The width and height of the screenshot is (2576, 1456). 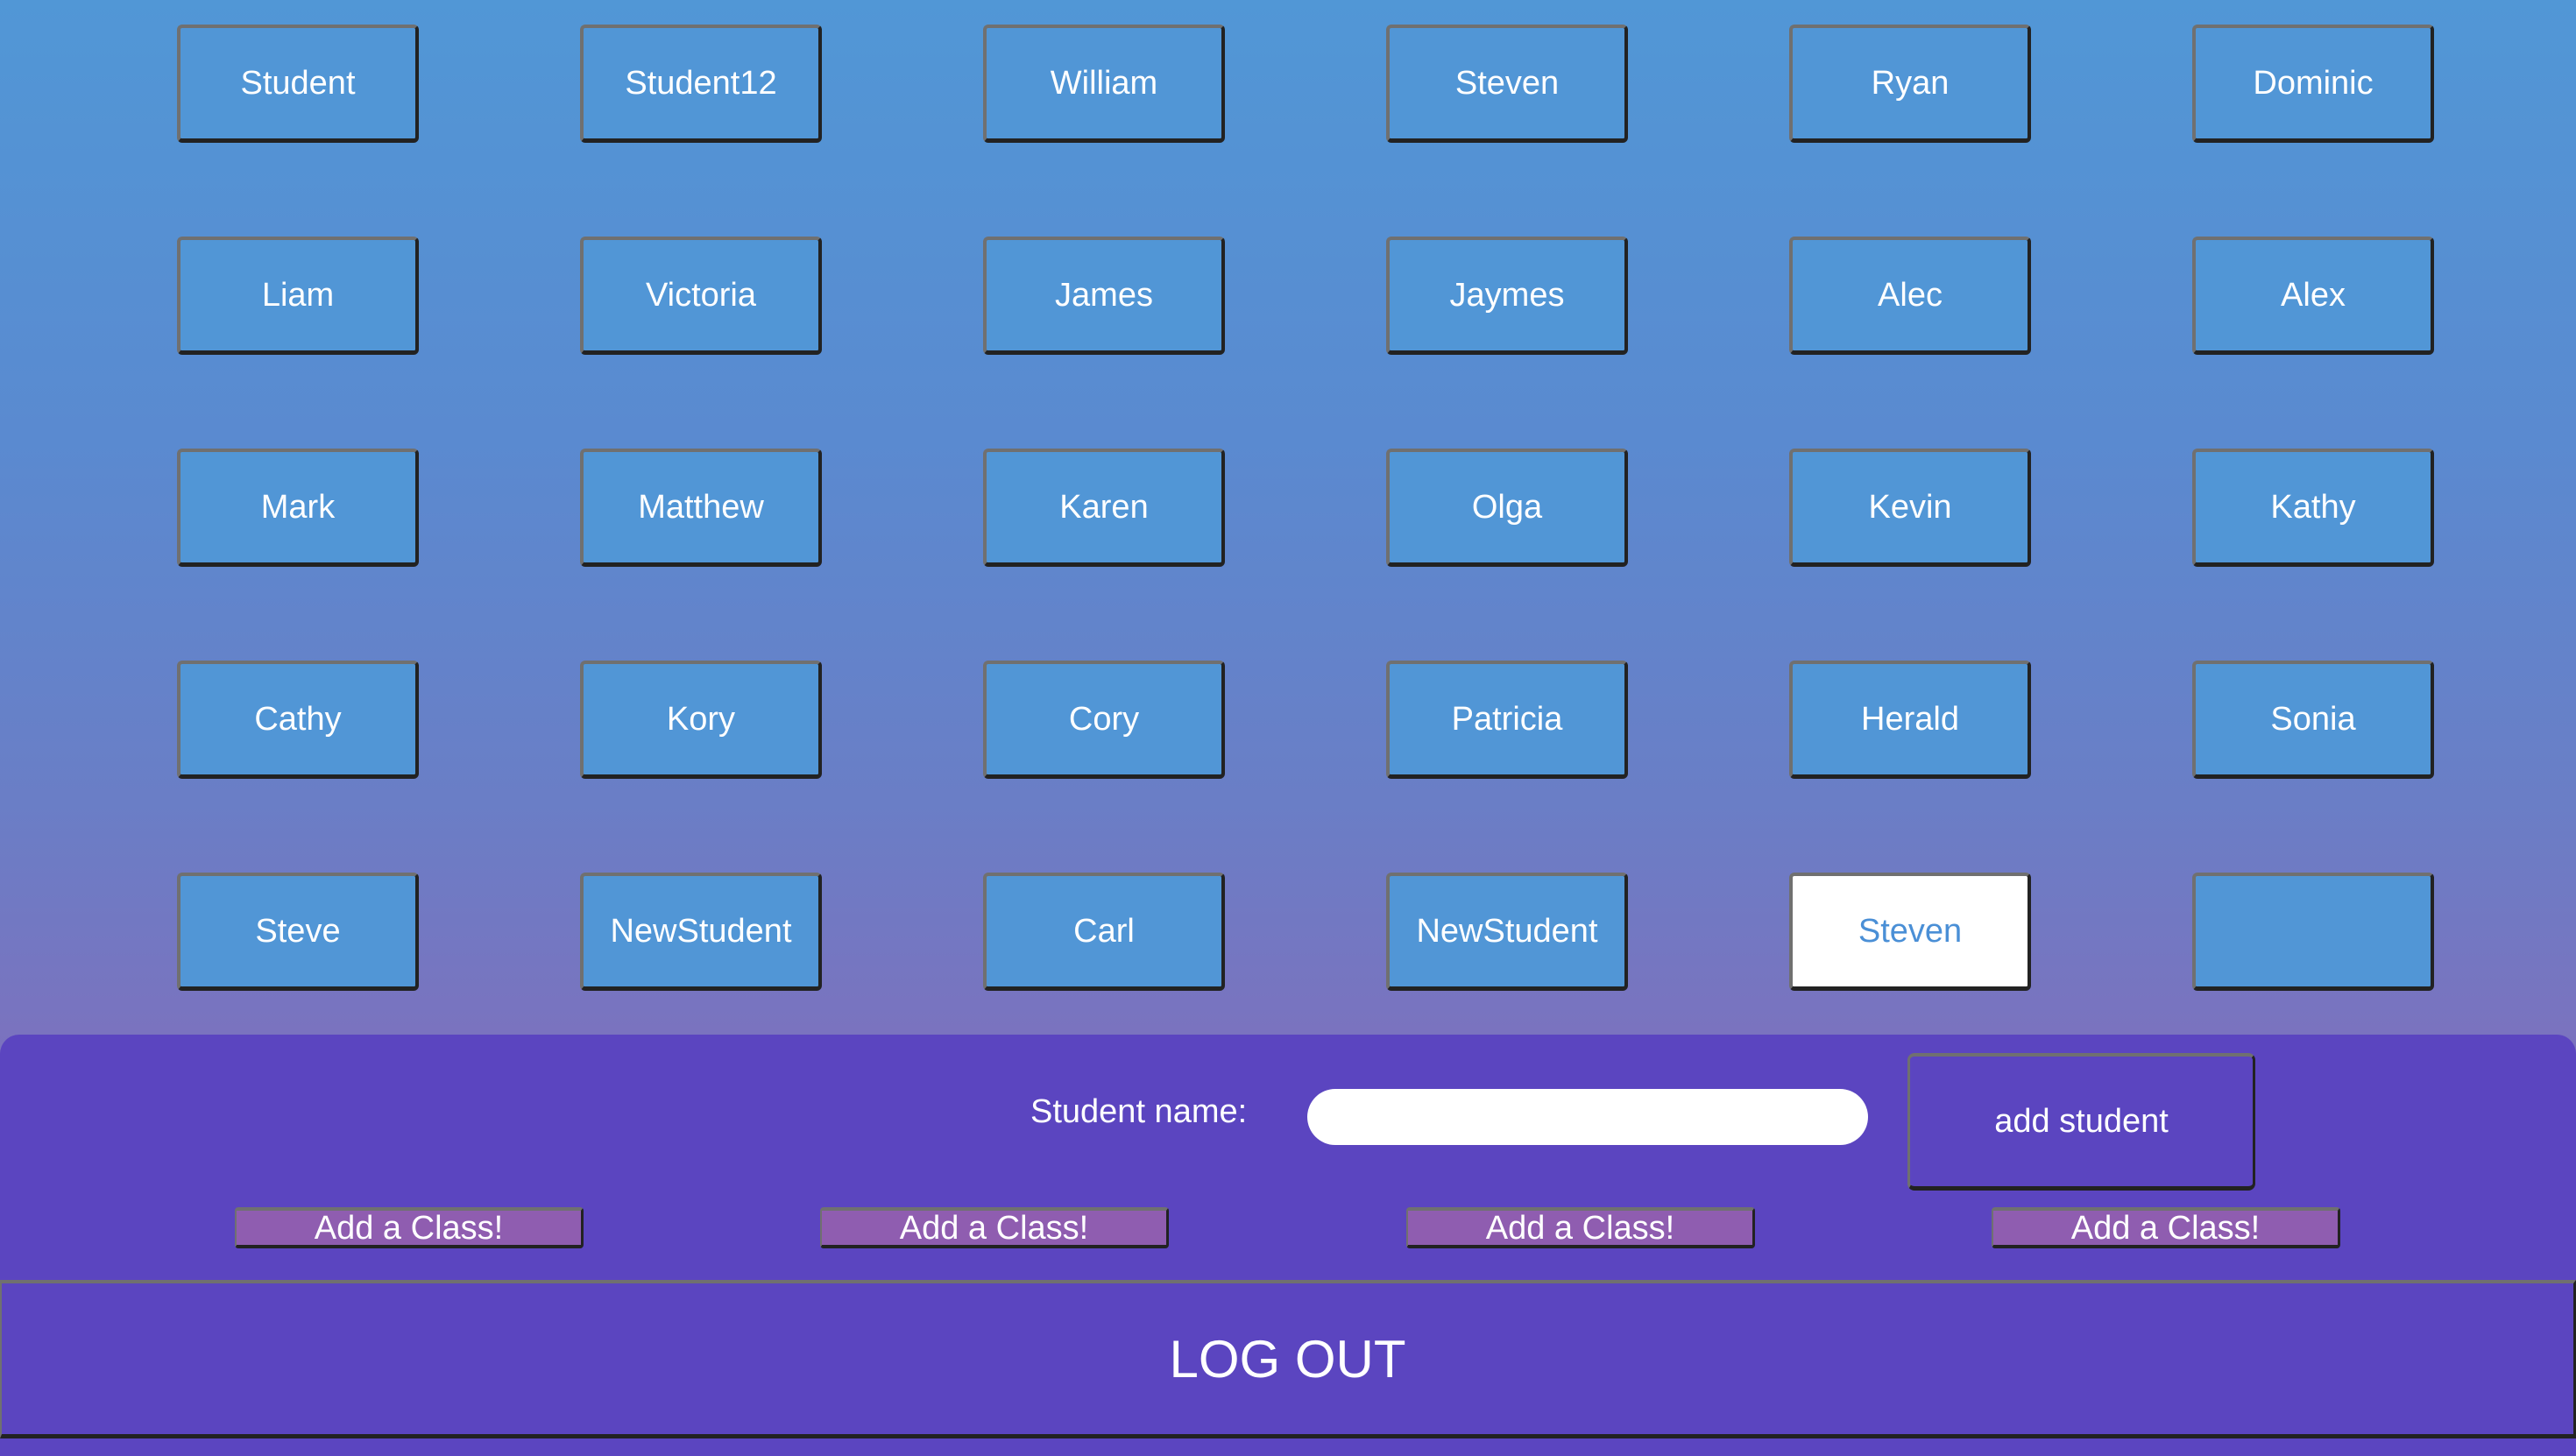 What do you see at coordinates (1104, 508) in the screenshot?
I see `student-button: Karen` at bounding box center [1104, 508].